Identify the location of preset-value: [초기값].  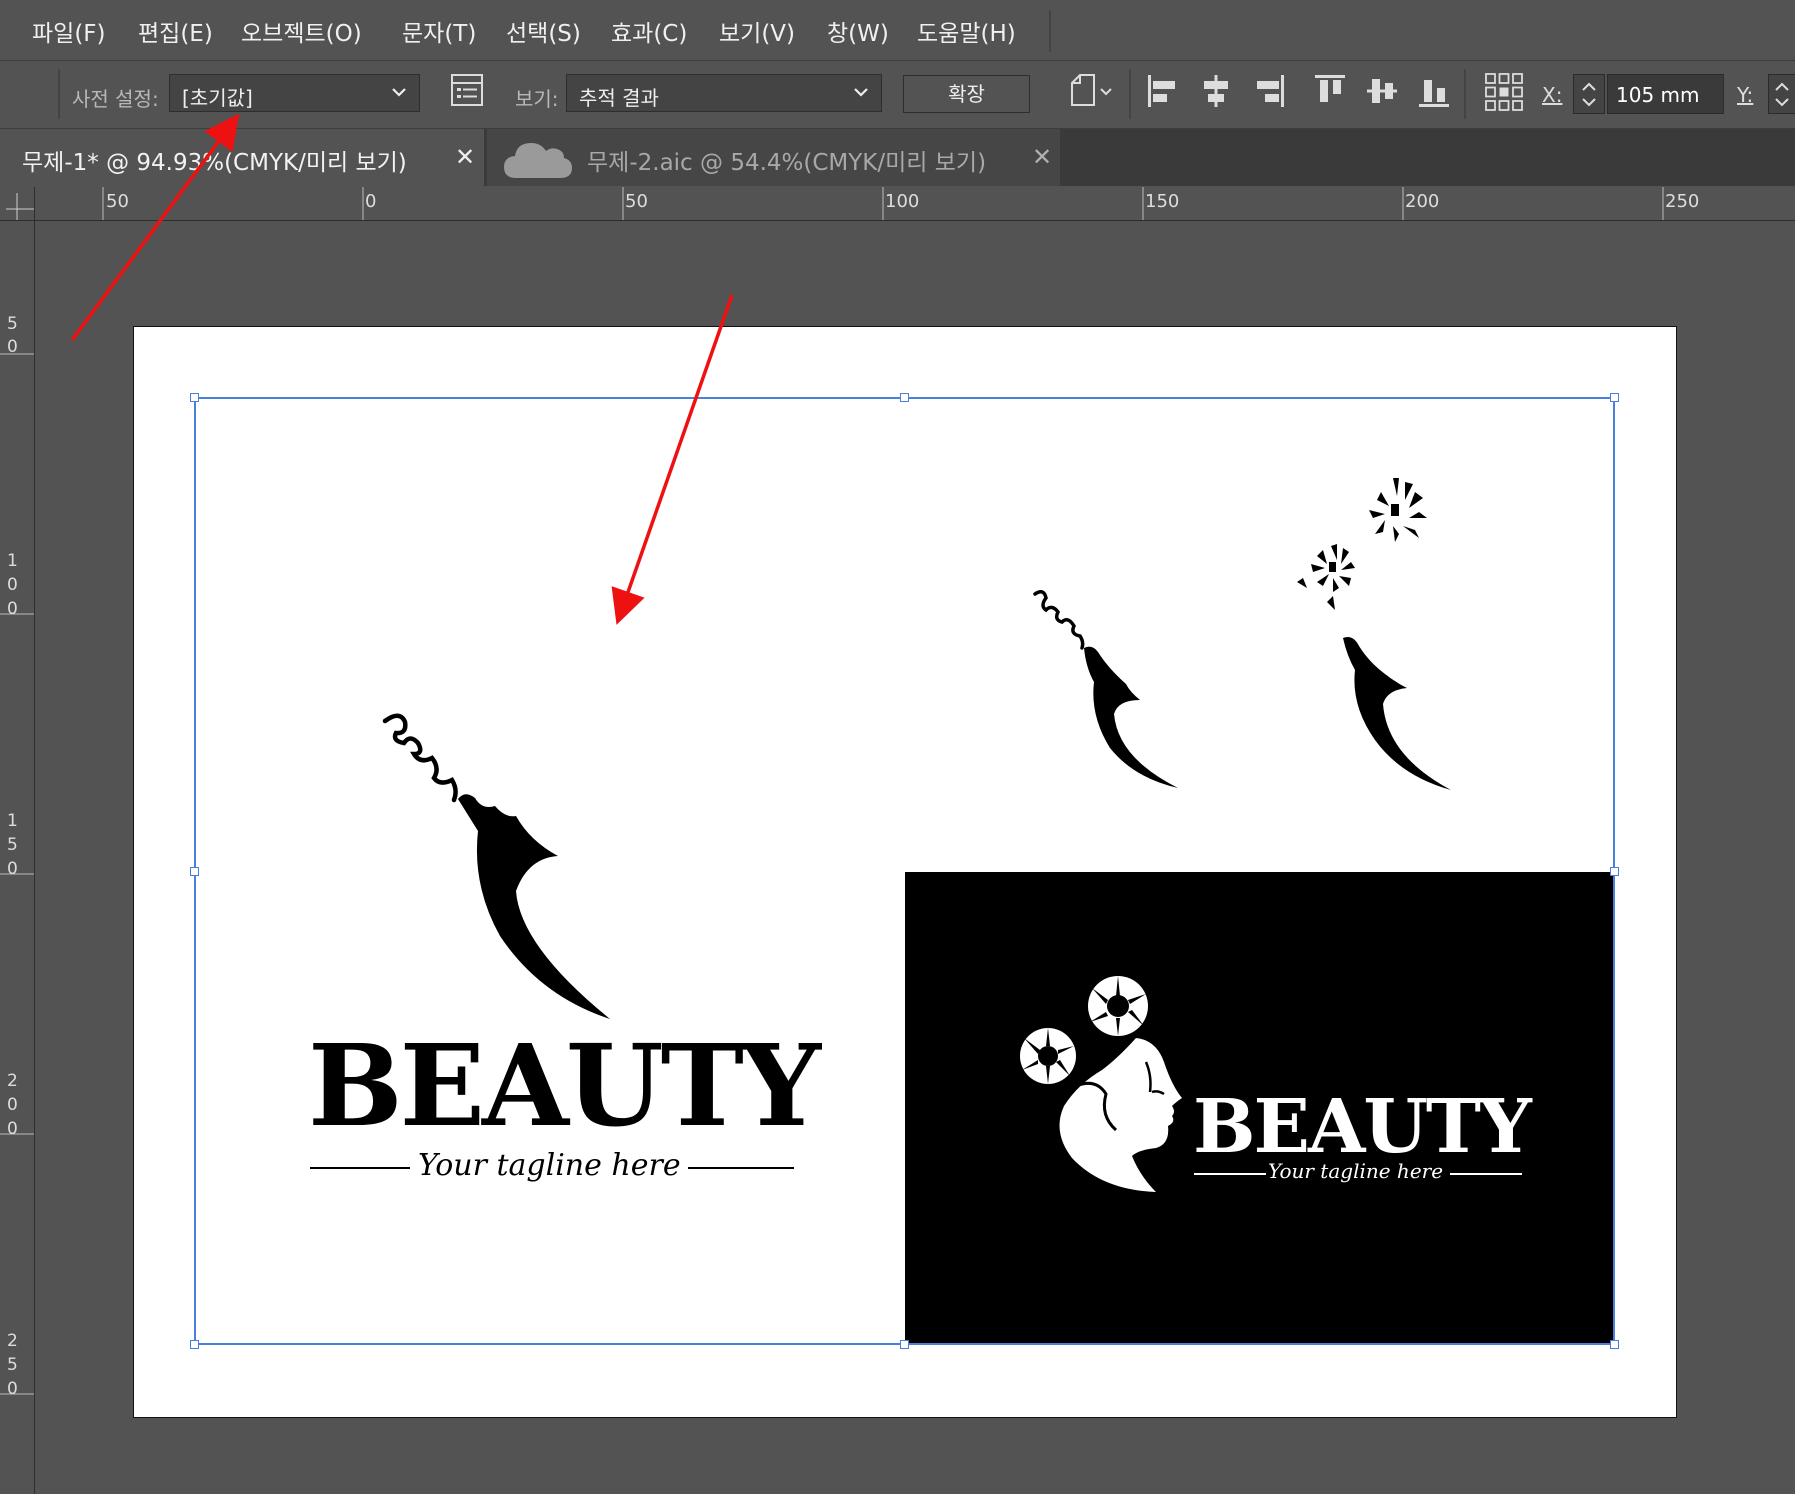
(217, 98).